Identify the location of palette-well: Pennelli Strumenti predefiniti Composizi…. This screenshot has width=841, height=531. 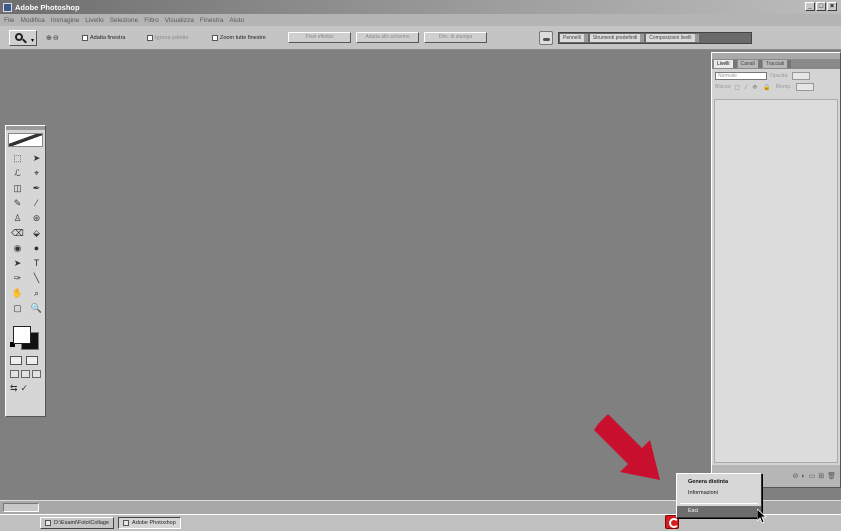
(655, 38).